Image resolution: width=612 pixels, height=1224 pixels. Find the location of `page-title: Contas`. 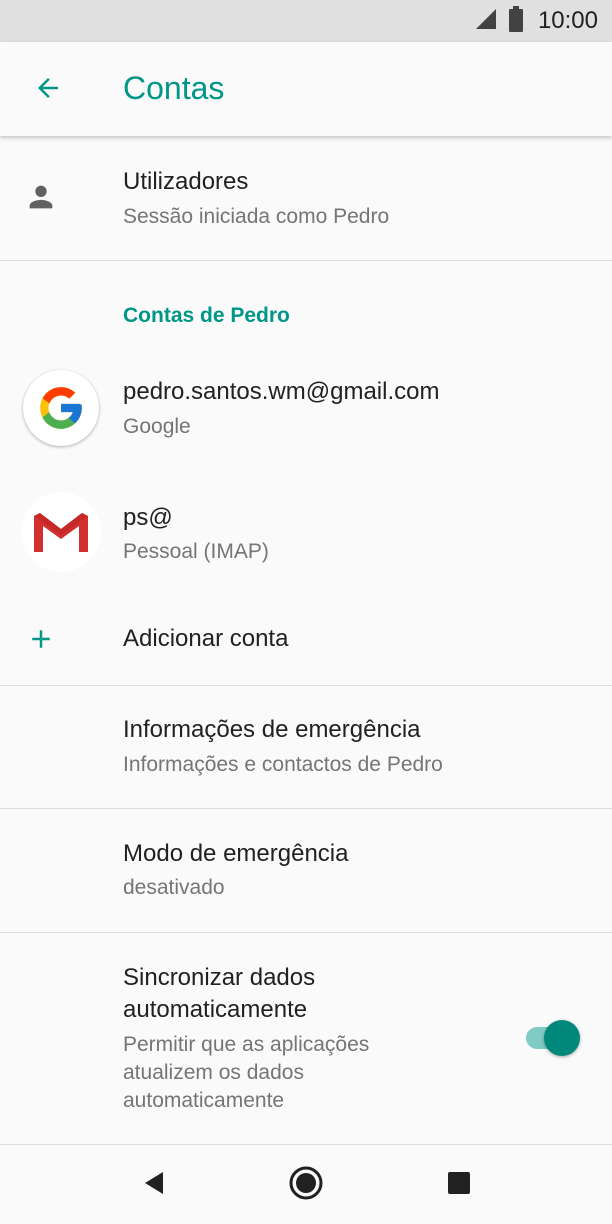

page-title: Contas is located at coordinates (174, 88).